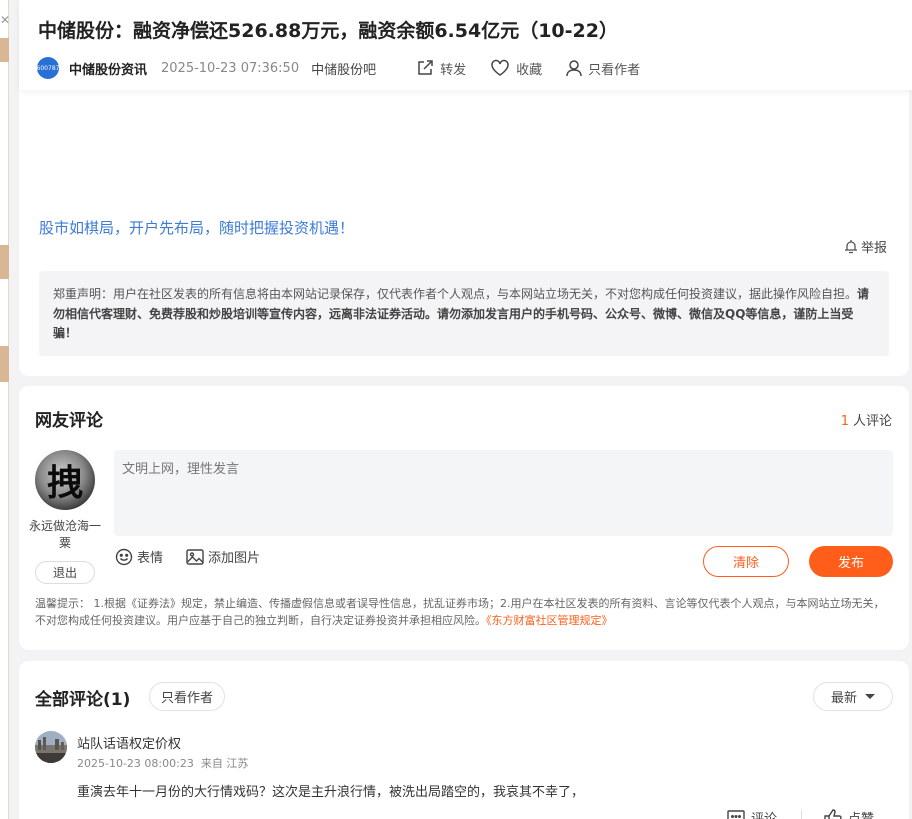  Describe the element at coordinates (872, 421) in the screenshot. I see `comment-count-suffix: 人评论` at that location.